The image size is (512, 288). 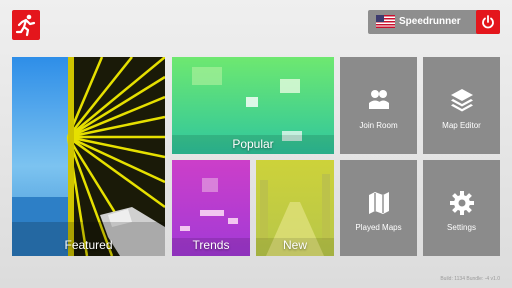 I want to click on build-info: Build: 1134 Bundle: -4 v1.0, so click(x=470, y=279).